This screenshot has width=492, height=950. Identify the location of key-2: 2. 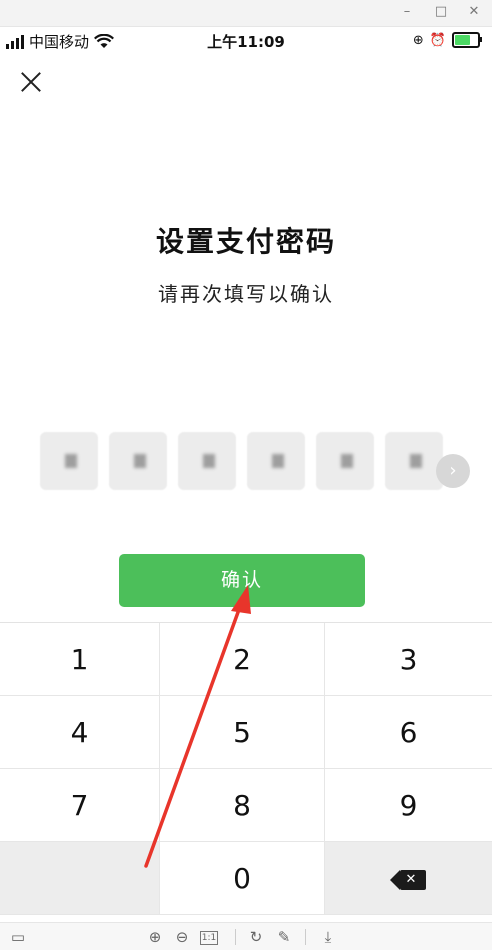
(242, 659).